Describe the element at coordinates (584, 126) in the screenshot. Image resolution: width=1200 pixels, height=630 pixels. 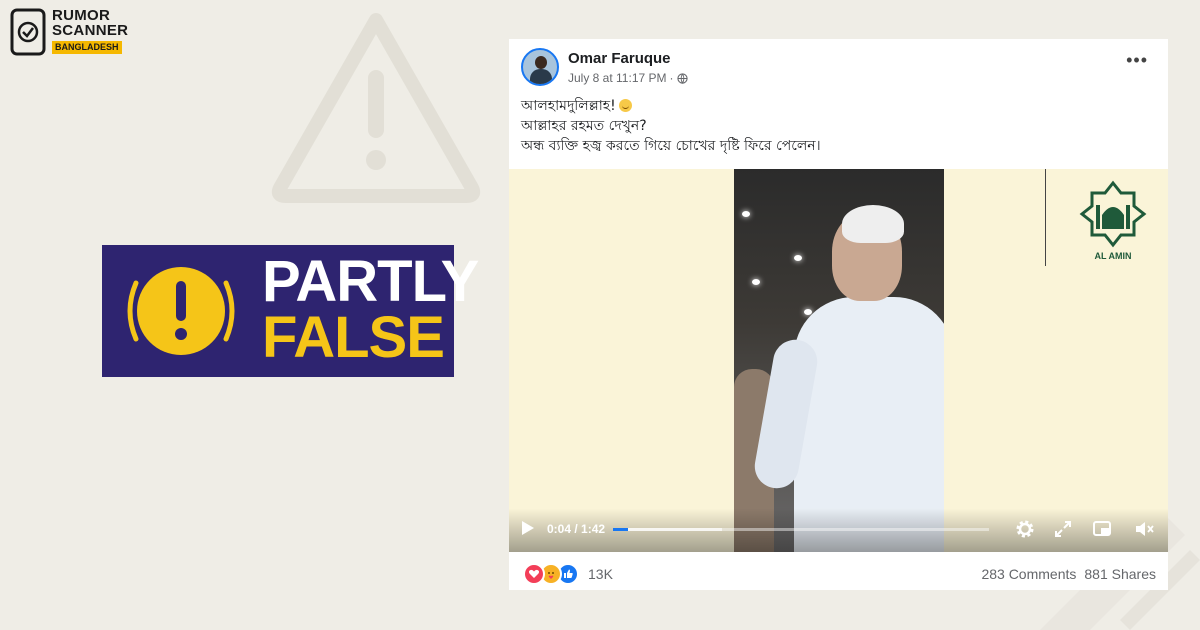
I see `post-text-line-2: আল্লাহর রহমত দেখুন?` at that location.